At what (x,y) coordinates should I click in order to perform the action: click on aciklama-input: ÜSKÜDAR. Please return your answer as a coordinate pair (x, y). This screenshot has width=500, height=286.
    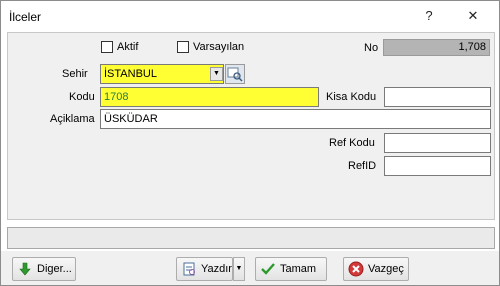
    Looking at the image, I should click on (295, 119).